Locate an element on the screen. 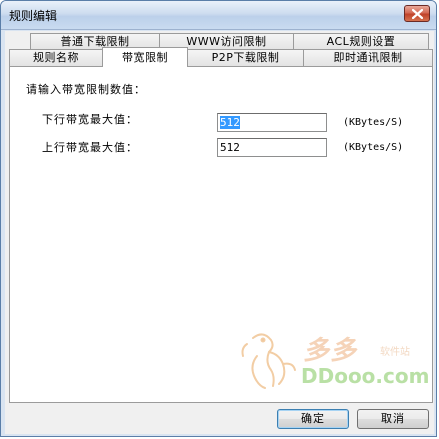  horse-logo-icon is located at coordinates (268, 361).